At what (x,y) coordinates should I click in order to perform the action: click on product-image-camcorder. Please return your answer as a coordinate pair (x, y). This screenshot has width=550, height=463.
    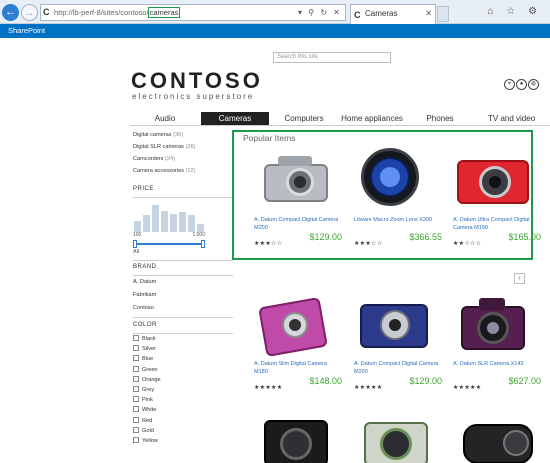
    Looking at the image, I should click on (497, 436).